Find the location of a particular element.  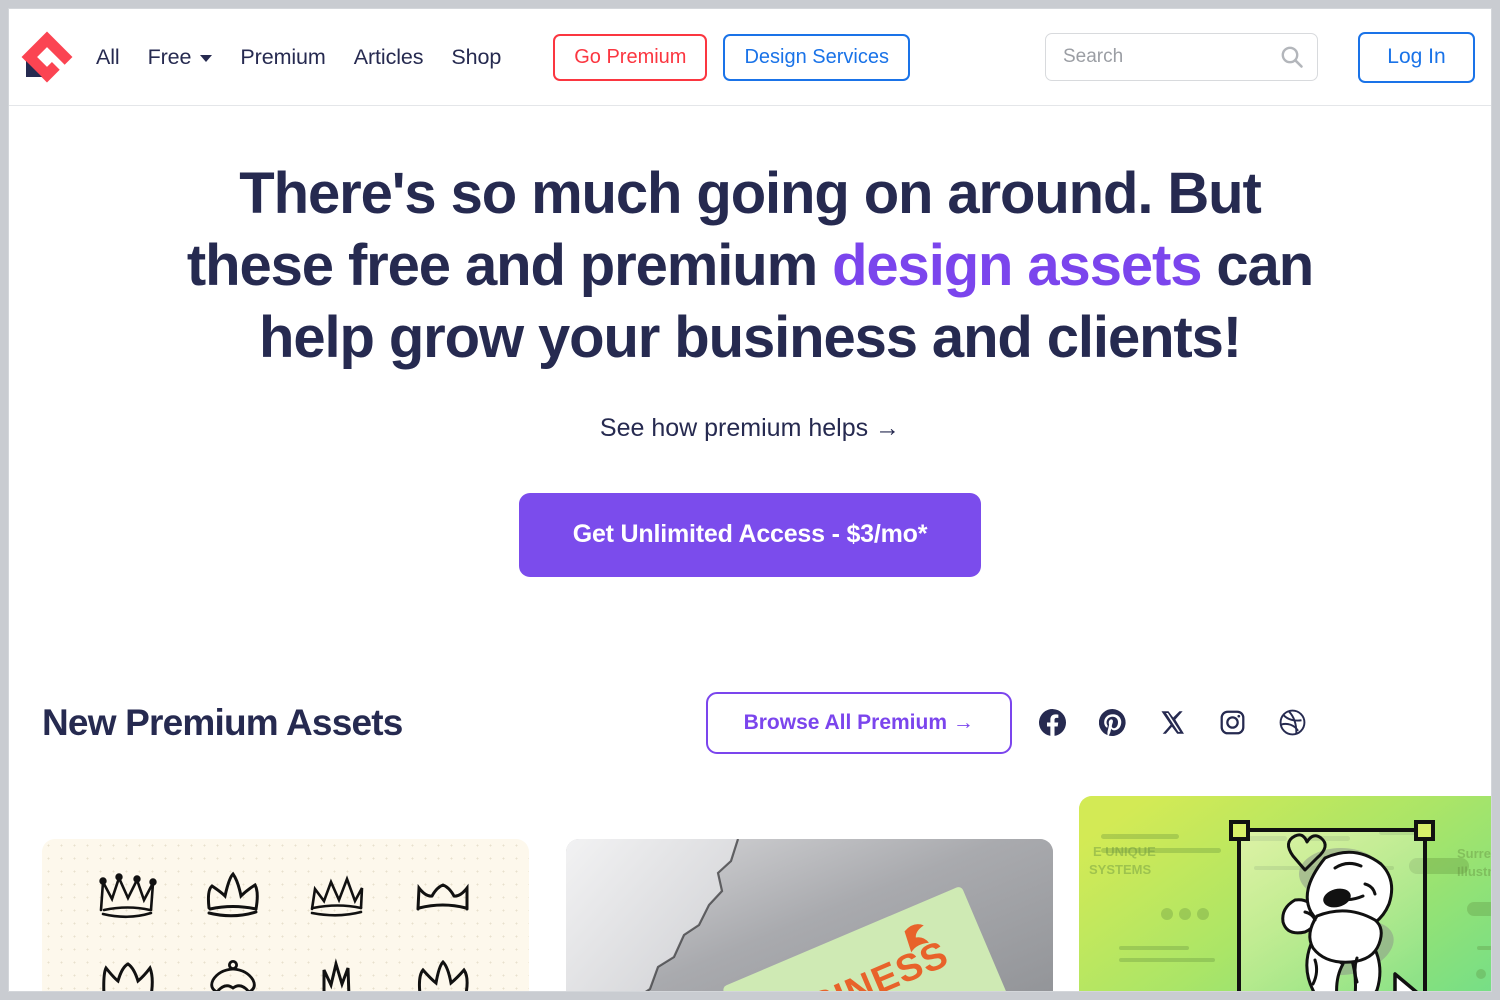

section-title: New Premium Assets is located at coordinates (222, 722).